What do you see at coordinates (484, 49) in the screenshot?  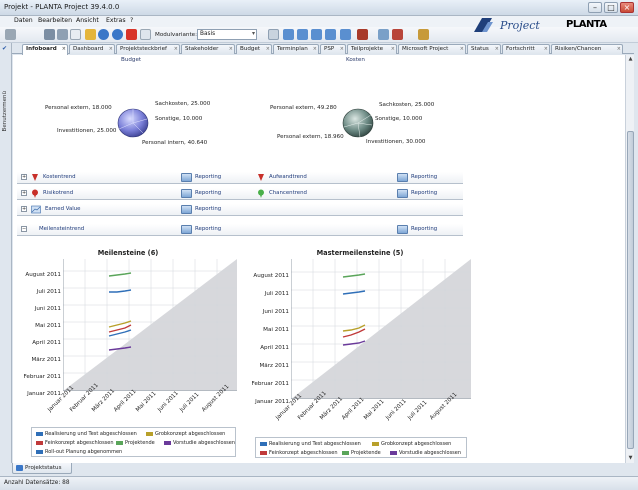 I see `tab-status: Status ×` at bounding box center [484, 49].